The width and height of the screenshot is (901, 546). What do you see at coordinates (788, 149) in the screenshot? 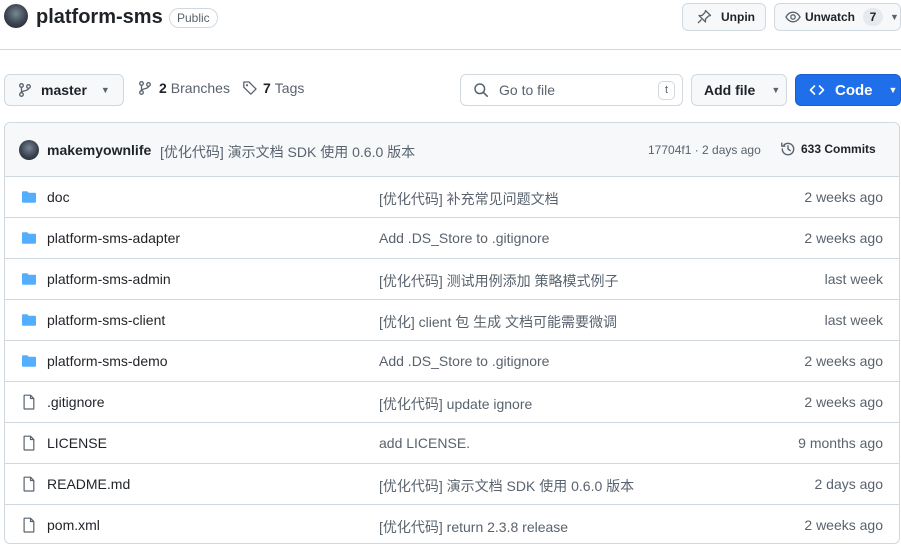
I see `history-icon` at bounding box center [788, 149].